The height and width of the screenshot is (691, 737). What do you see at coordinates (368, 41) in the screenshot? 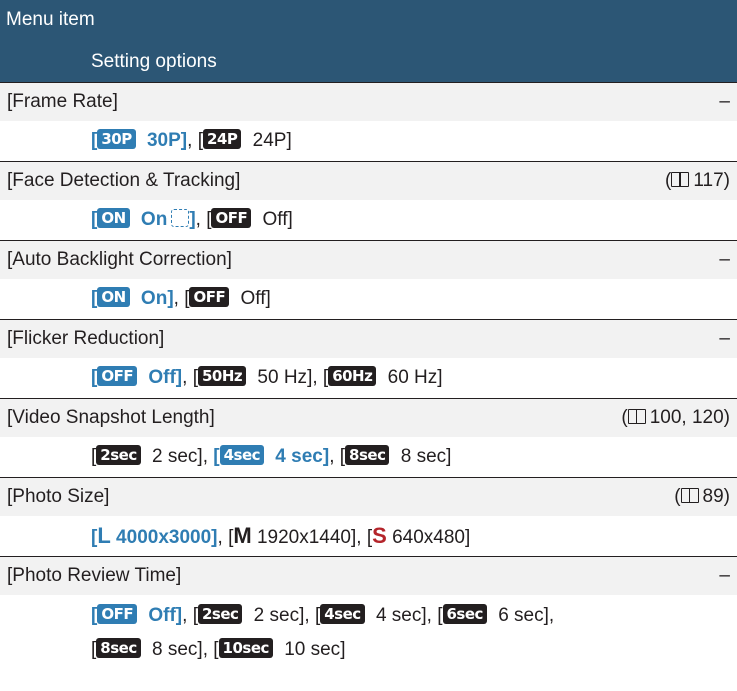
I see `table-header: Menu item Setting options` at bounding box center [368, 41].